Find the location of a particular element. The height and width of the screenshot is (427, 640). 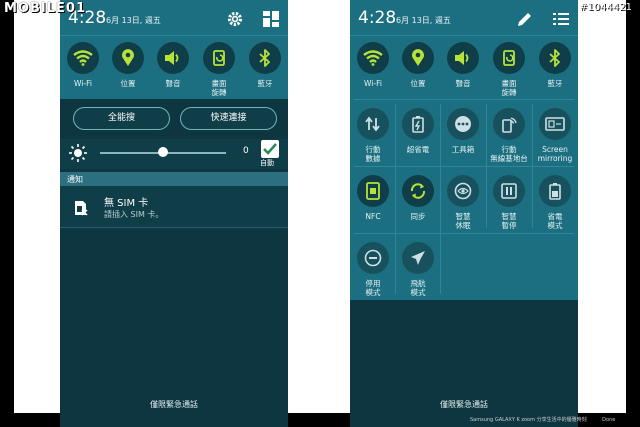

qs-tile-sync: 同步 is located at coordinates (418, 198).